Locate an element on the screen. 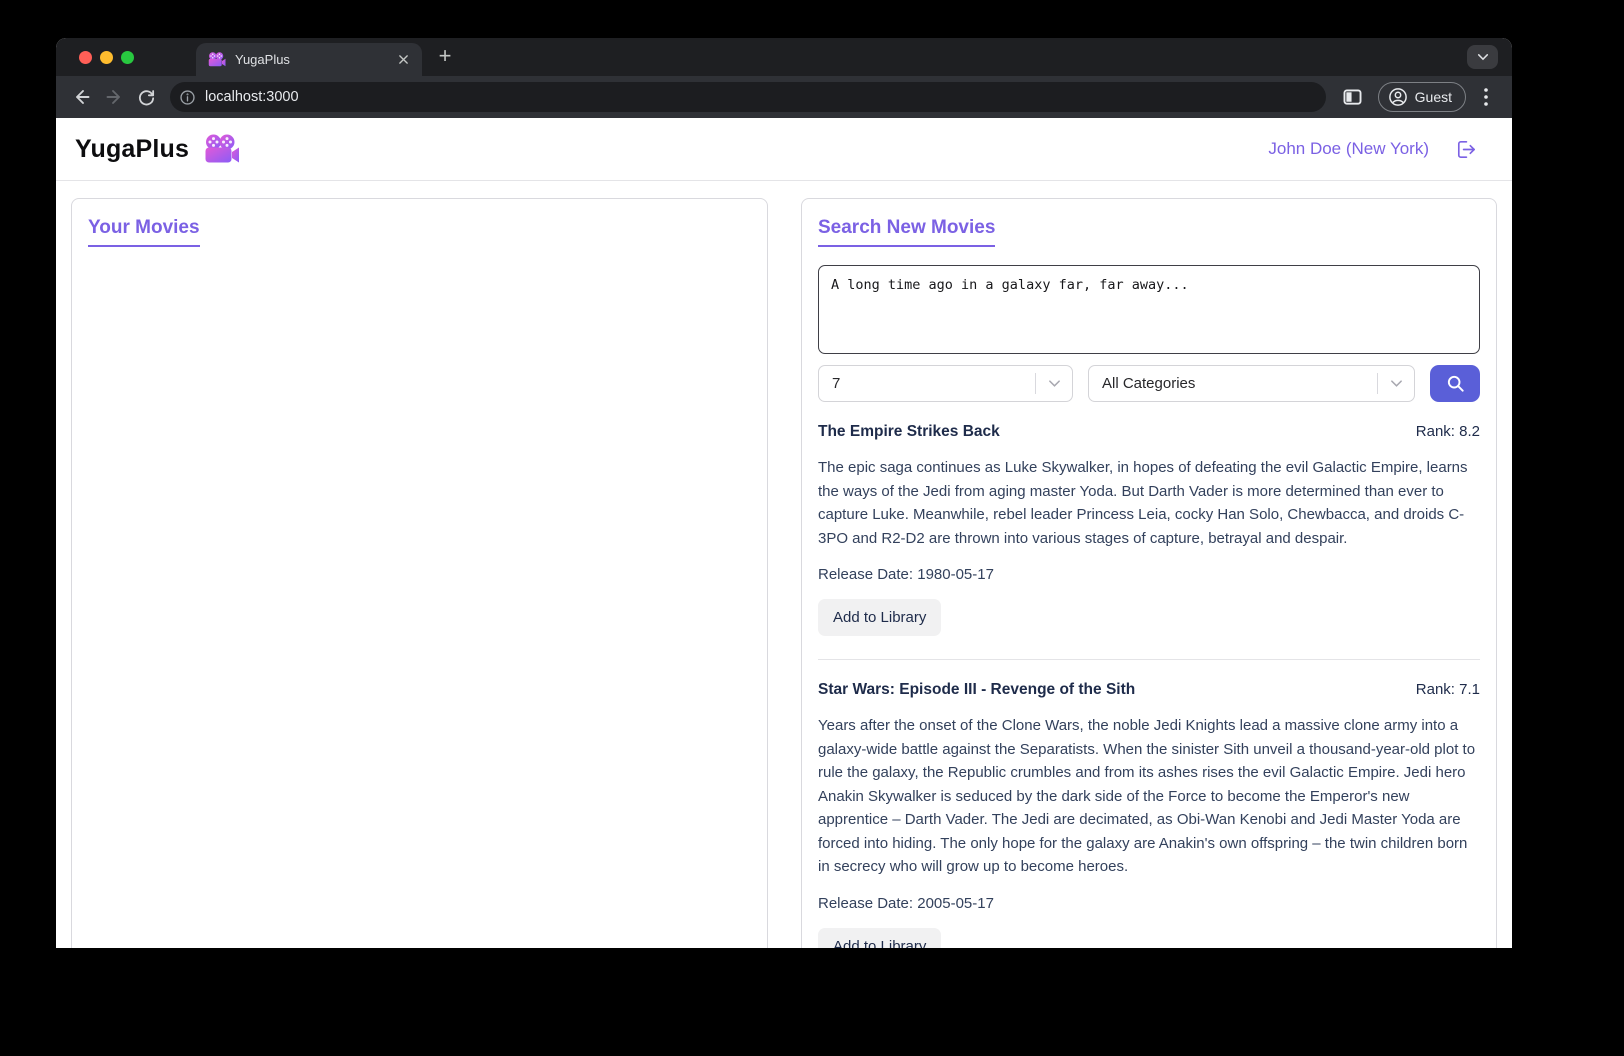 The image size is (1624, 1056). url-text: localhost:3000 is located at coordinates (252, 97).